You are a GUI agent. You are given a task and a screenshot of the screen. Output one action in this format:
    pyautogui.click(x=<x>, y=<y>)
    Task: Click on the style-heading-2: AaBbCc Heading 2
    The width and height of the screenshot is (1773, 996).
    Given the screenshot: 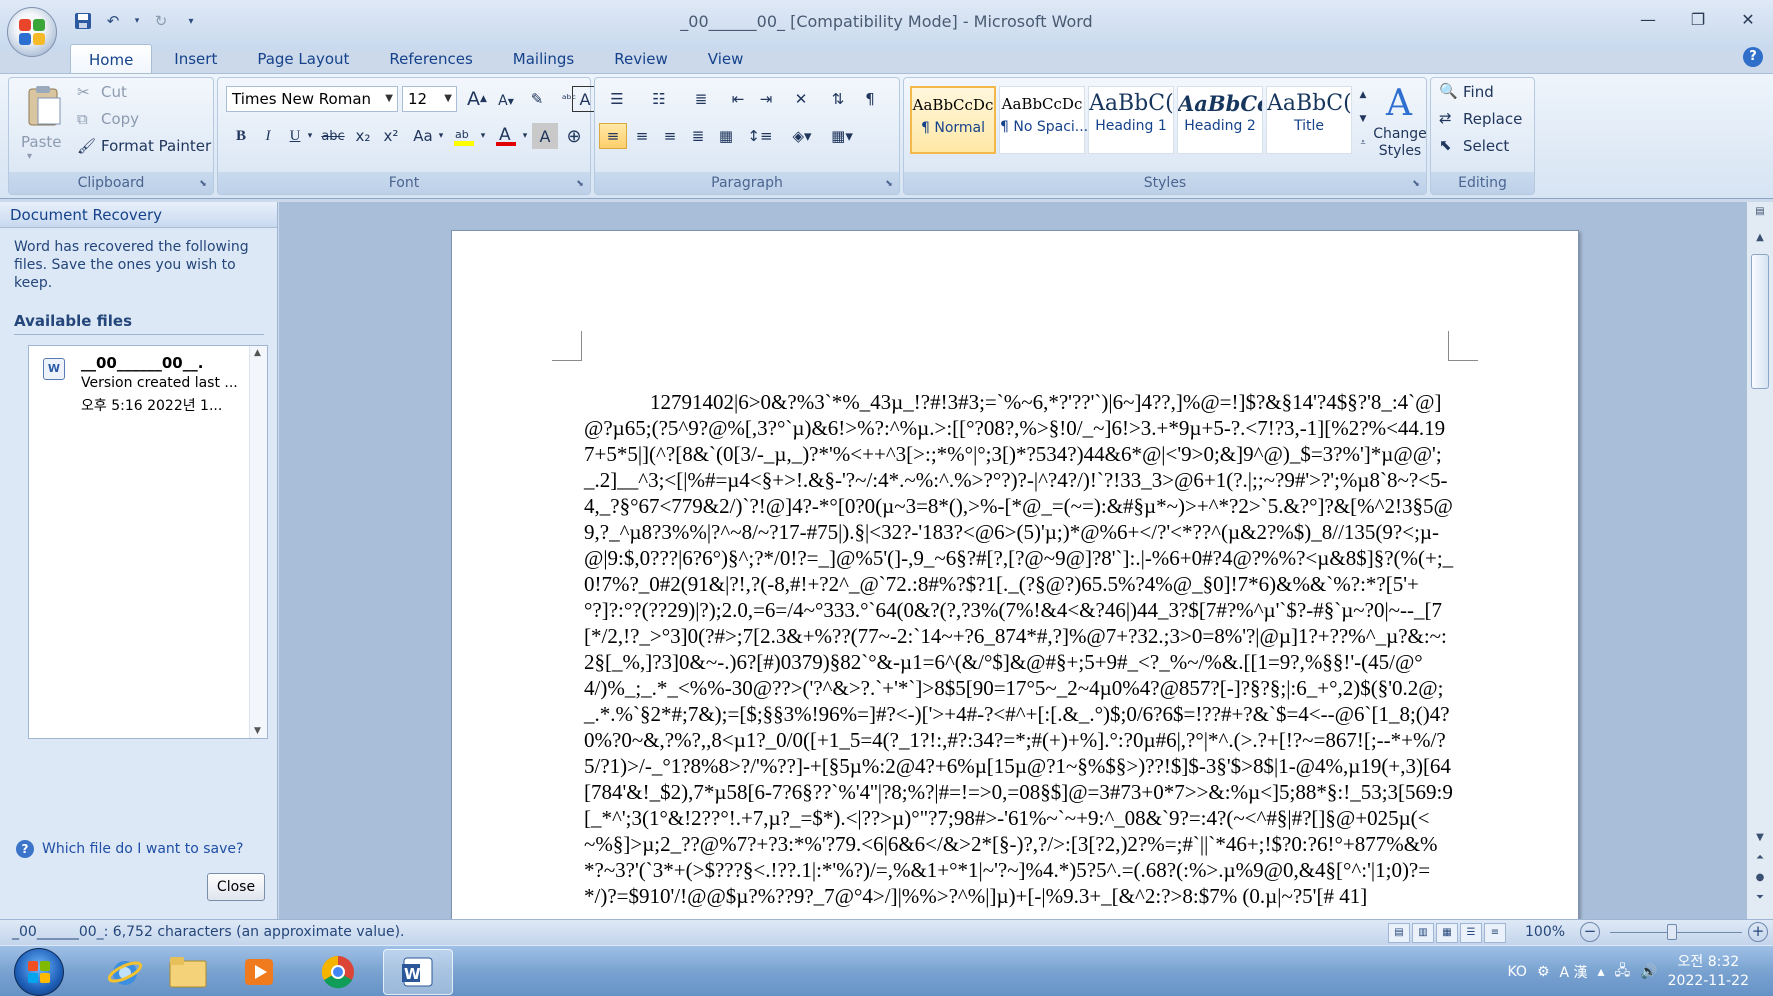 What is the action you would take?
    pyautogui.click(x=1220, y=120)
    